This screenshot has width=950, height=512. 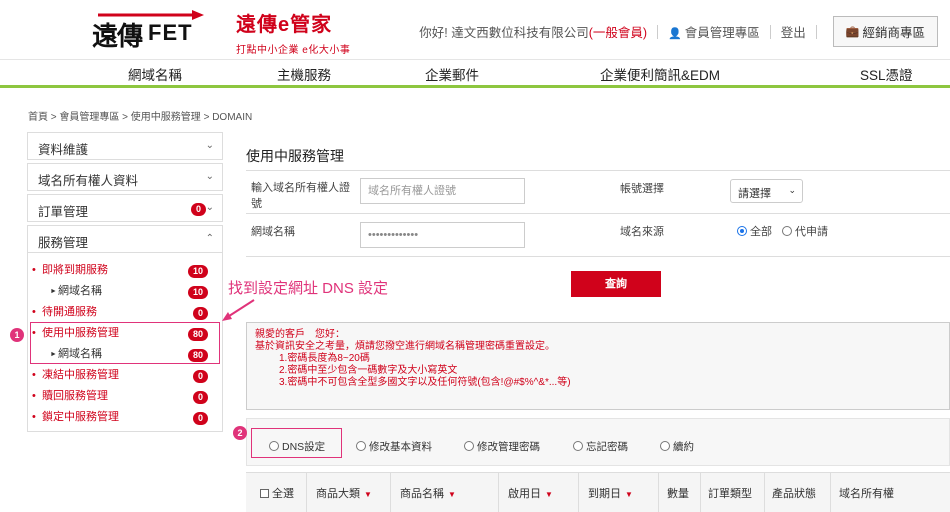 I want to click on sidebar-section-owner: 域名所有權人資料 ⌄, so click(x=125, y=177).